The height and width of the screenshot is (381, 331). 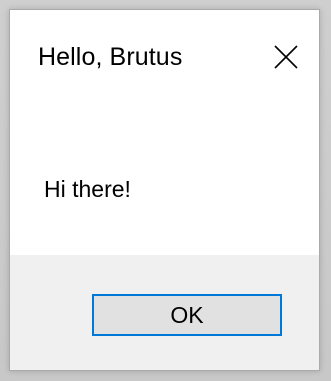 I want to click on ok-button-label: OK, so click(x=187, y=314).